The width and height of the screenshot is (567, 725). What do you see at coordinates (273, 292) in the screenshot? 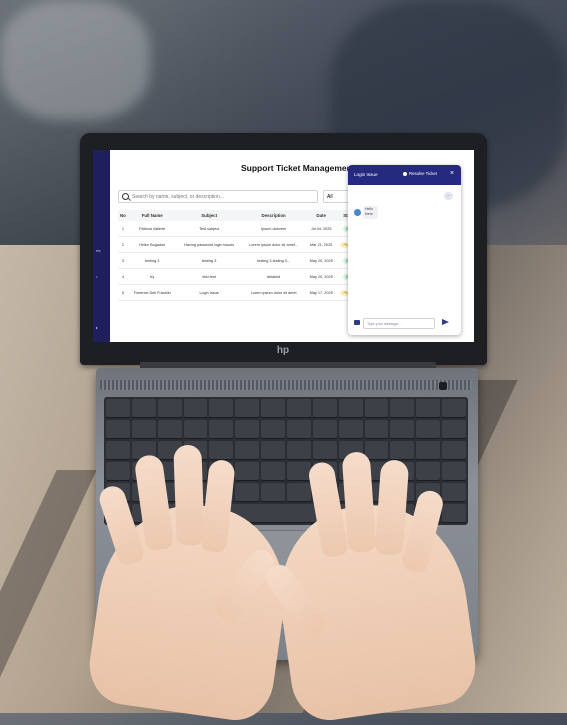
I see `row-description: Lorem ipsum dolor sit amet` at bounding box center [273, 292].